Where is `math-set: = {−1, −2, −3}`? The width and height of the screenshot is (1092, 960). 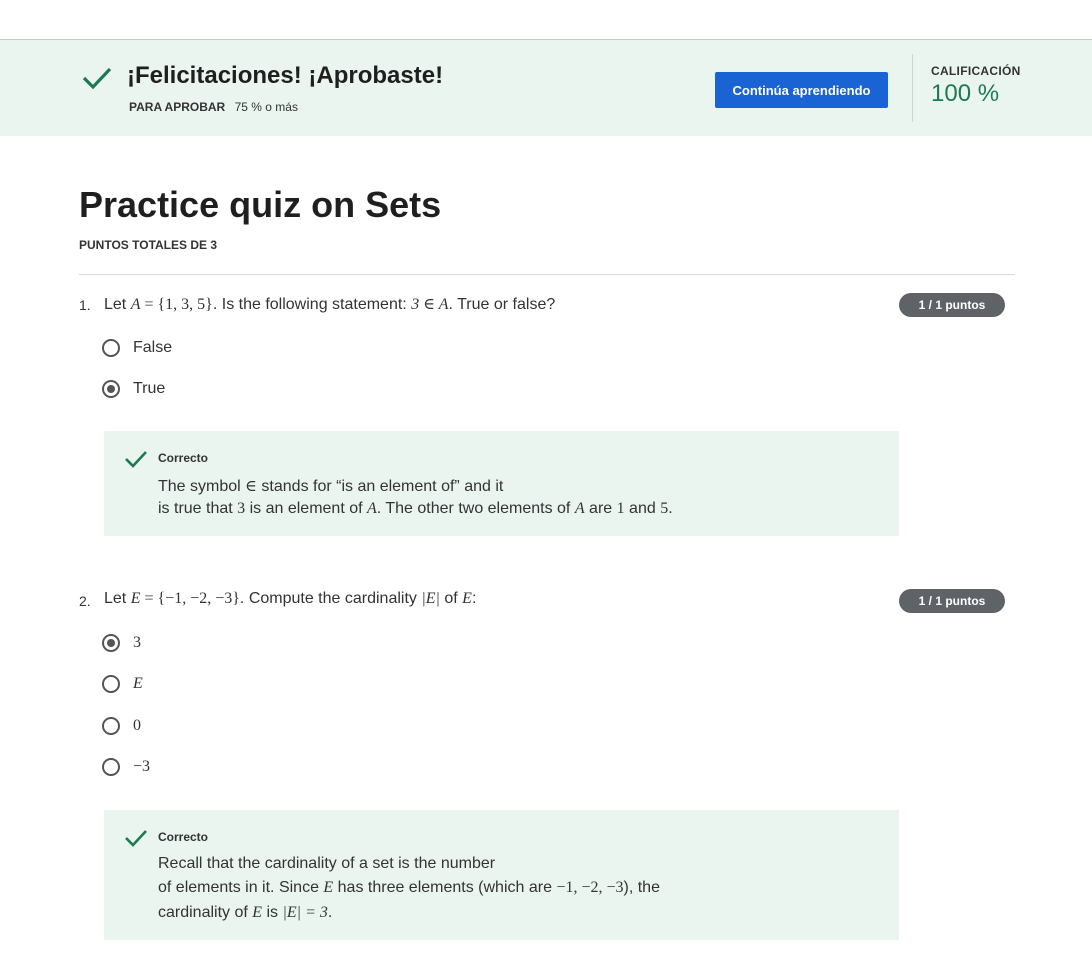 math-set: = {−1, −2, −3} is located at coordinates (190, 598).